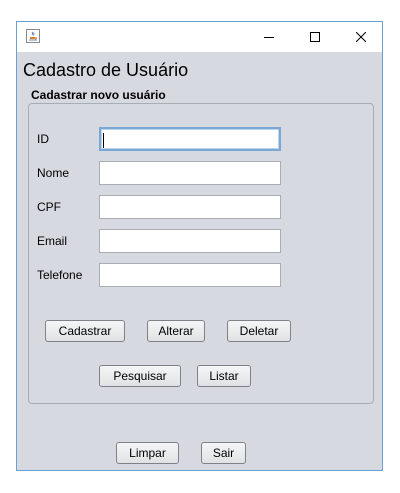  What do you see at coordinates (190, 241) in the screenshot?
I see `email-field` at bounding box center [190, 241].